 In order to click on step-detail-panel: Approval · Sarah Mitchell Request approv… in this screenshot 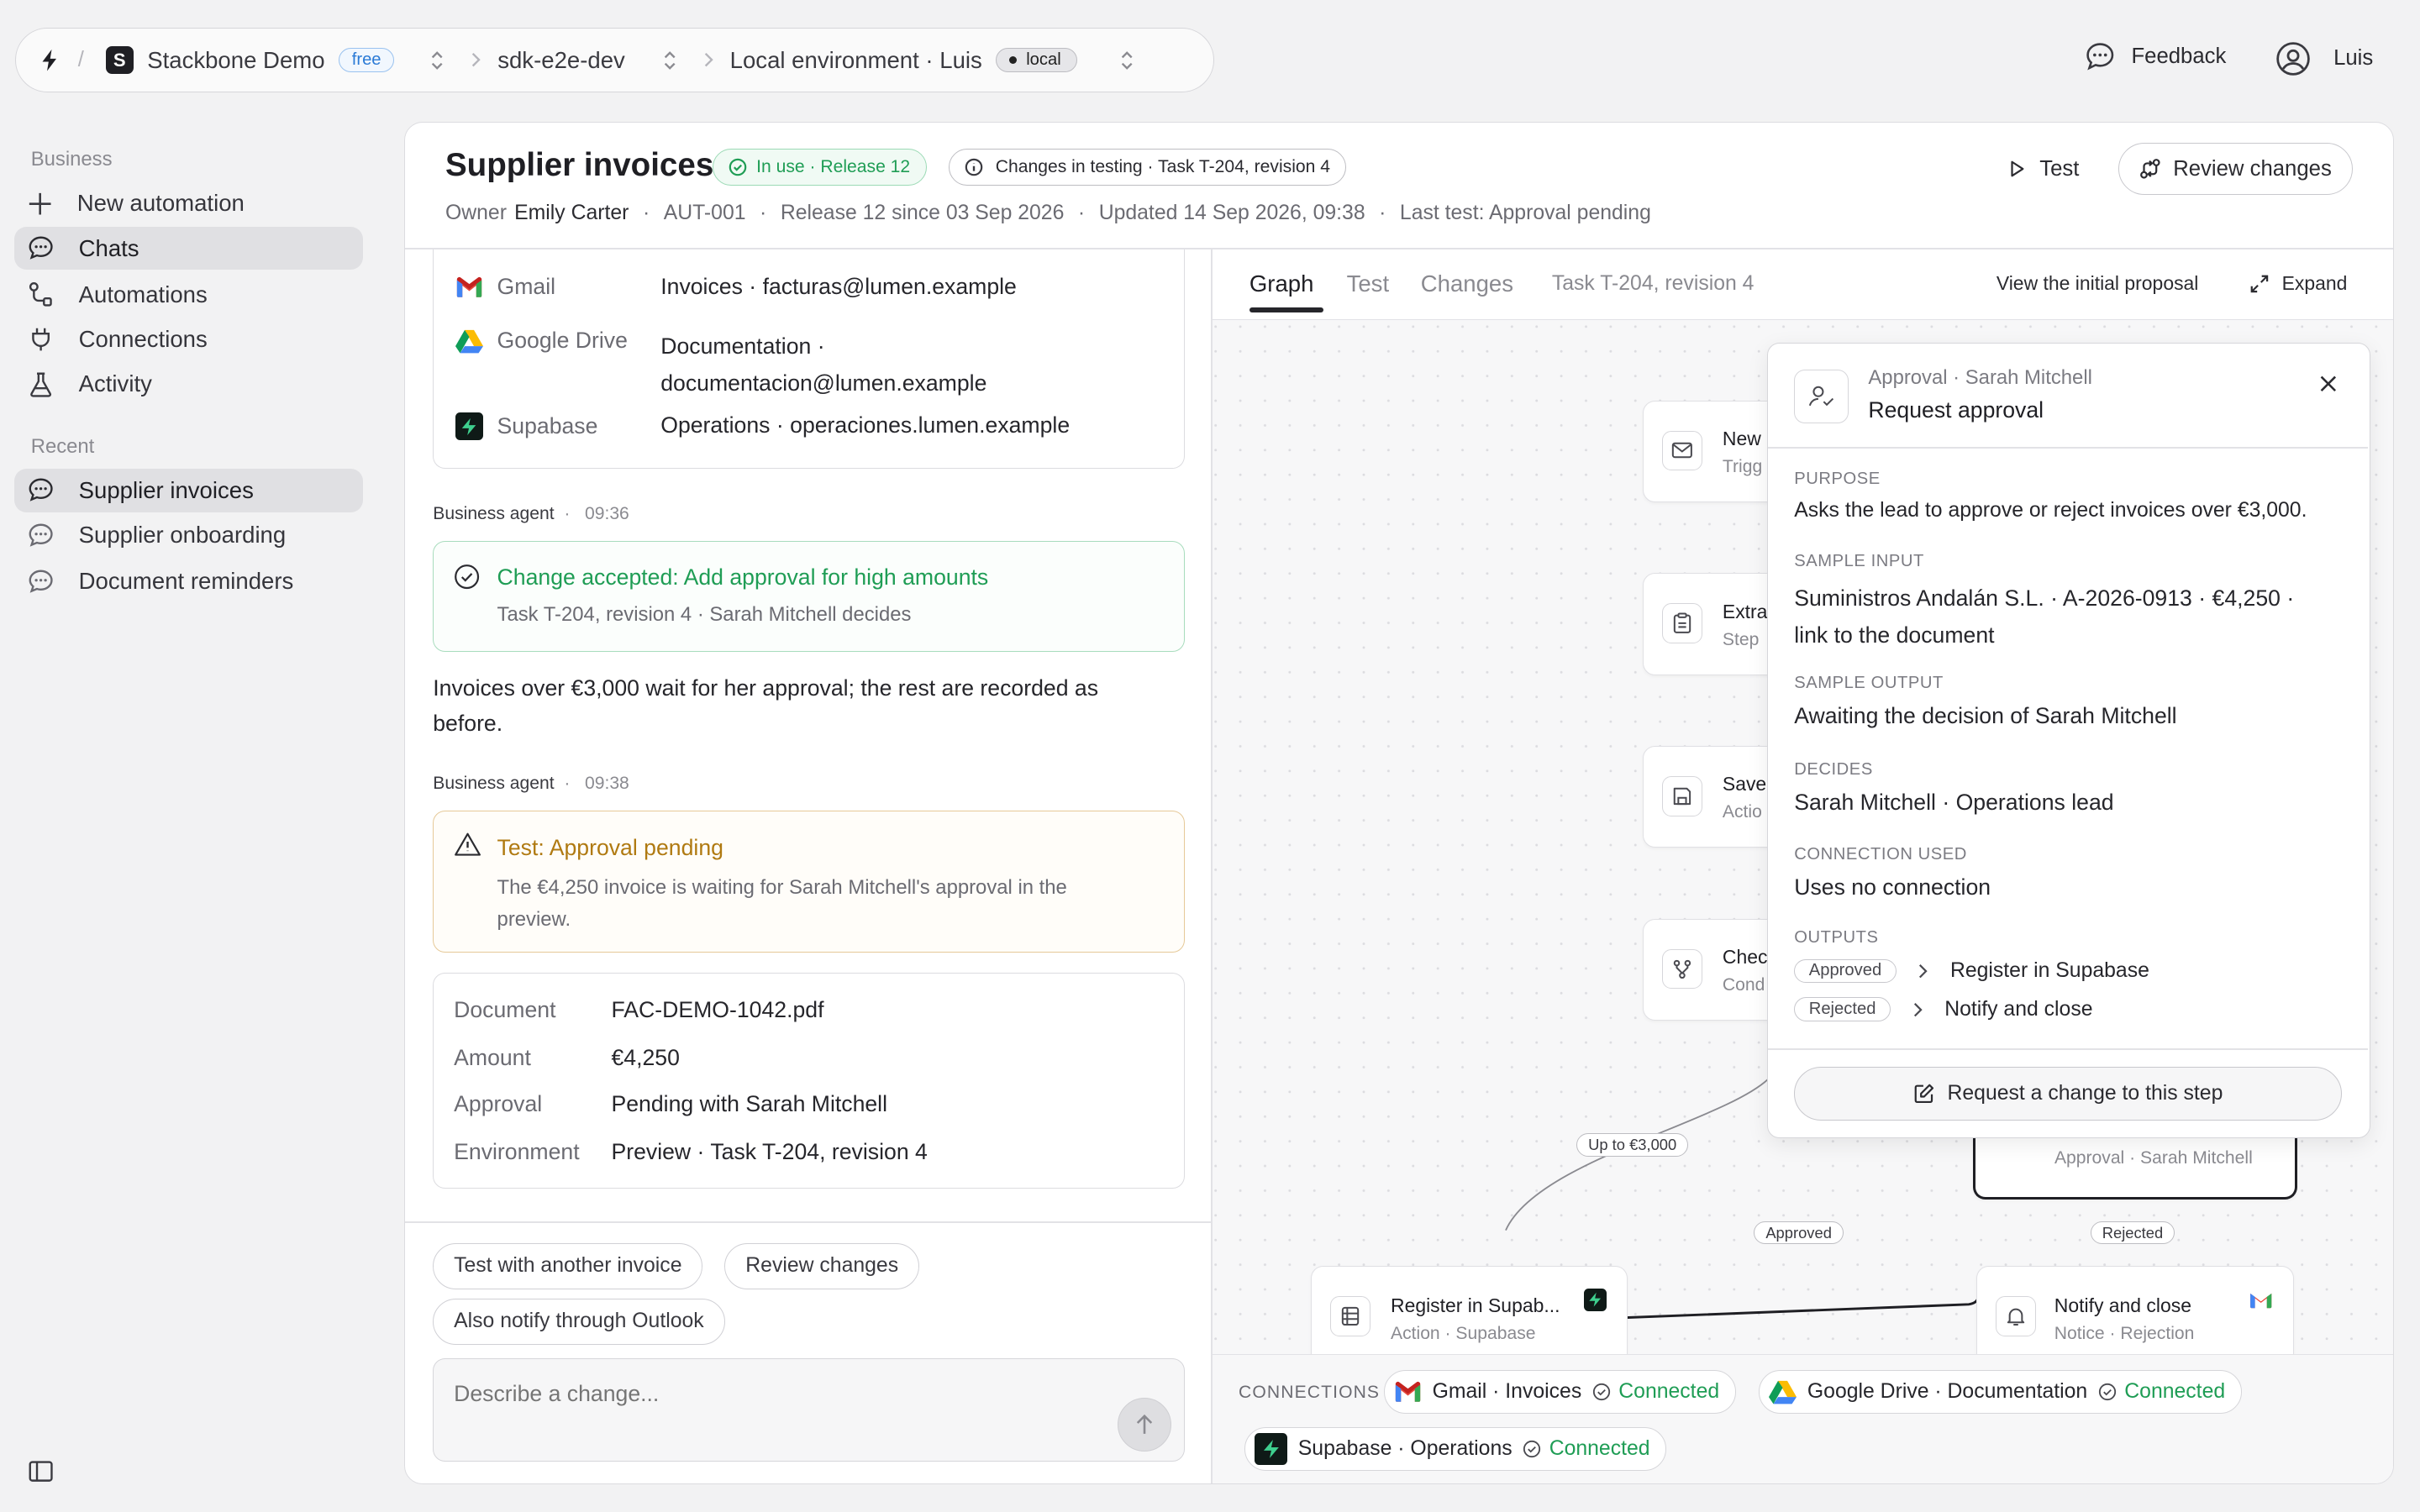, I will do `click(2069, 740)`.